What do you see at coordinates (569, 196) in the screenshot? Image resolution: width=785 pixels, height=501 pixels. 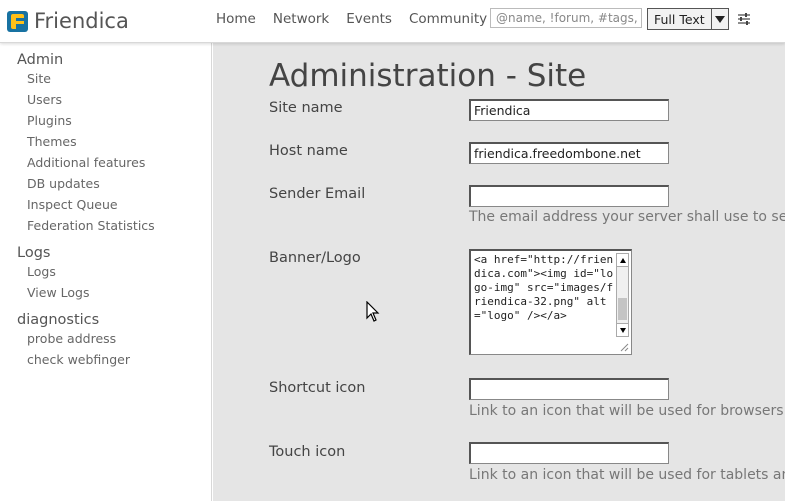 I see `sender-email-input` at bounding box center [569, 196].